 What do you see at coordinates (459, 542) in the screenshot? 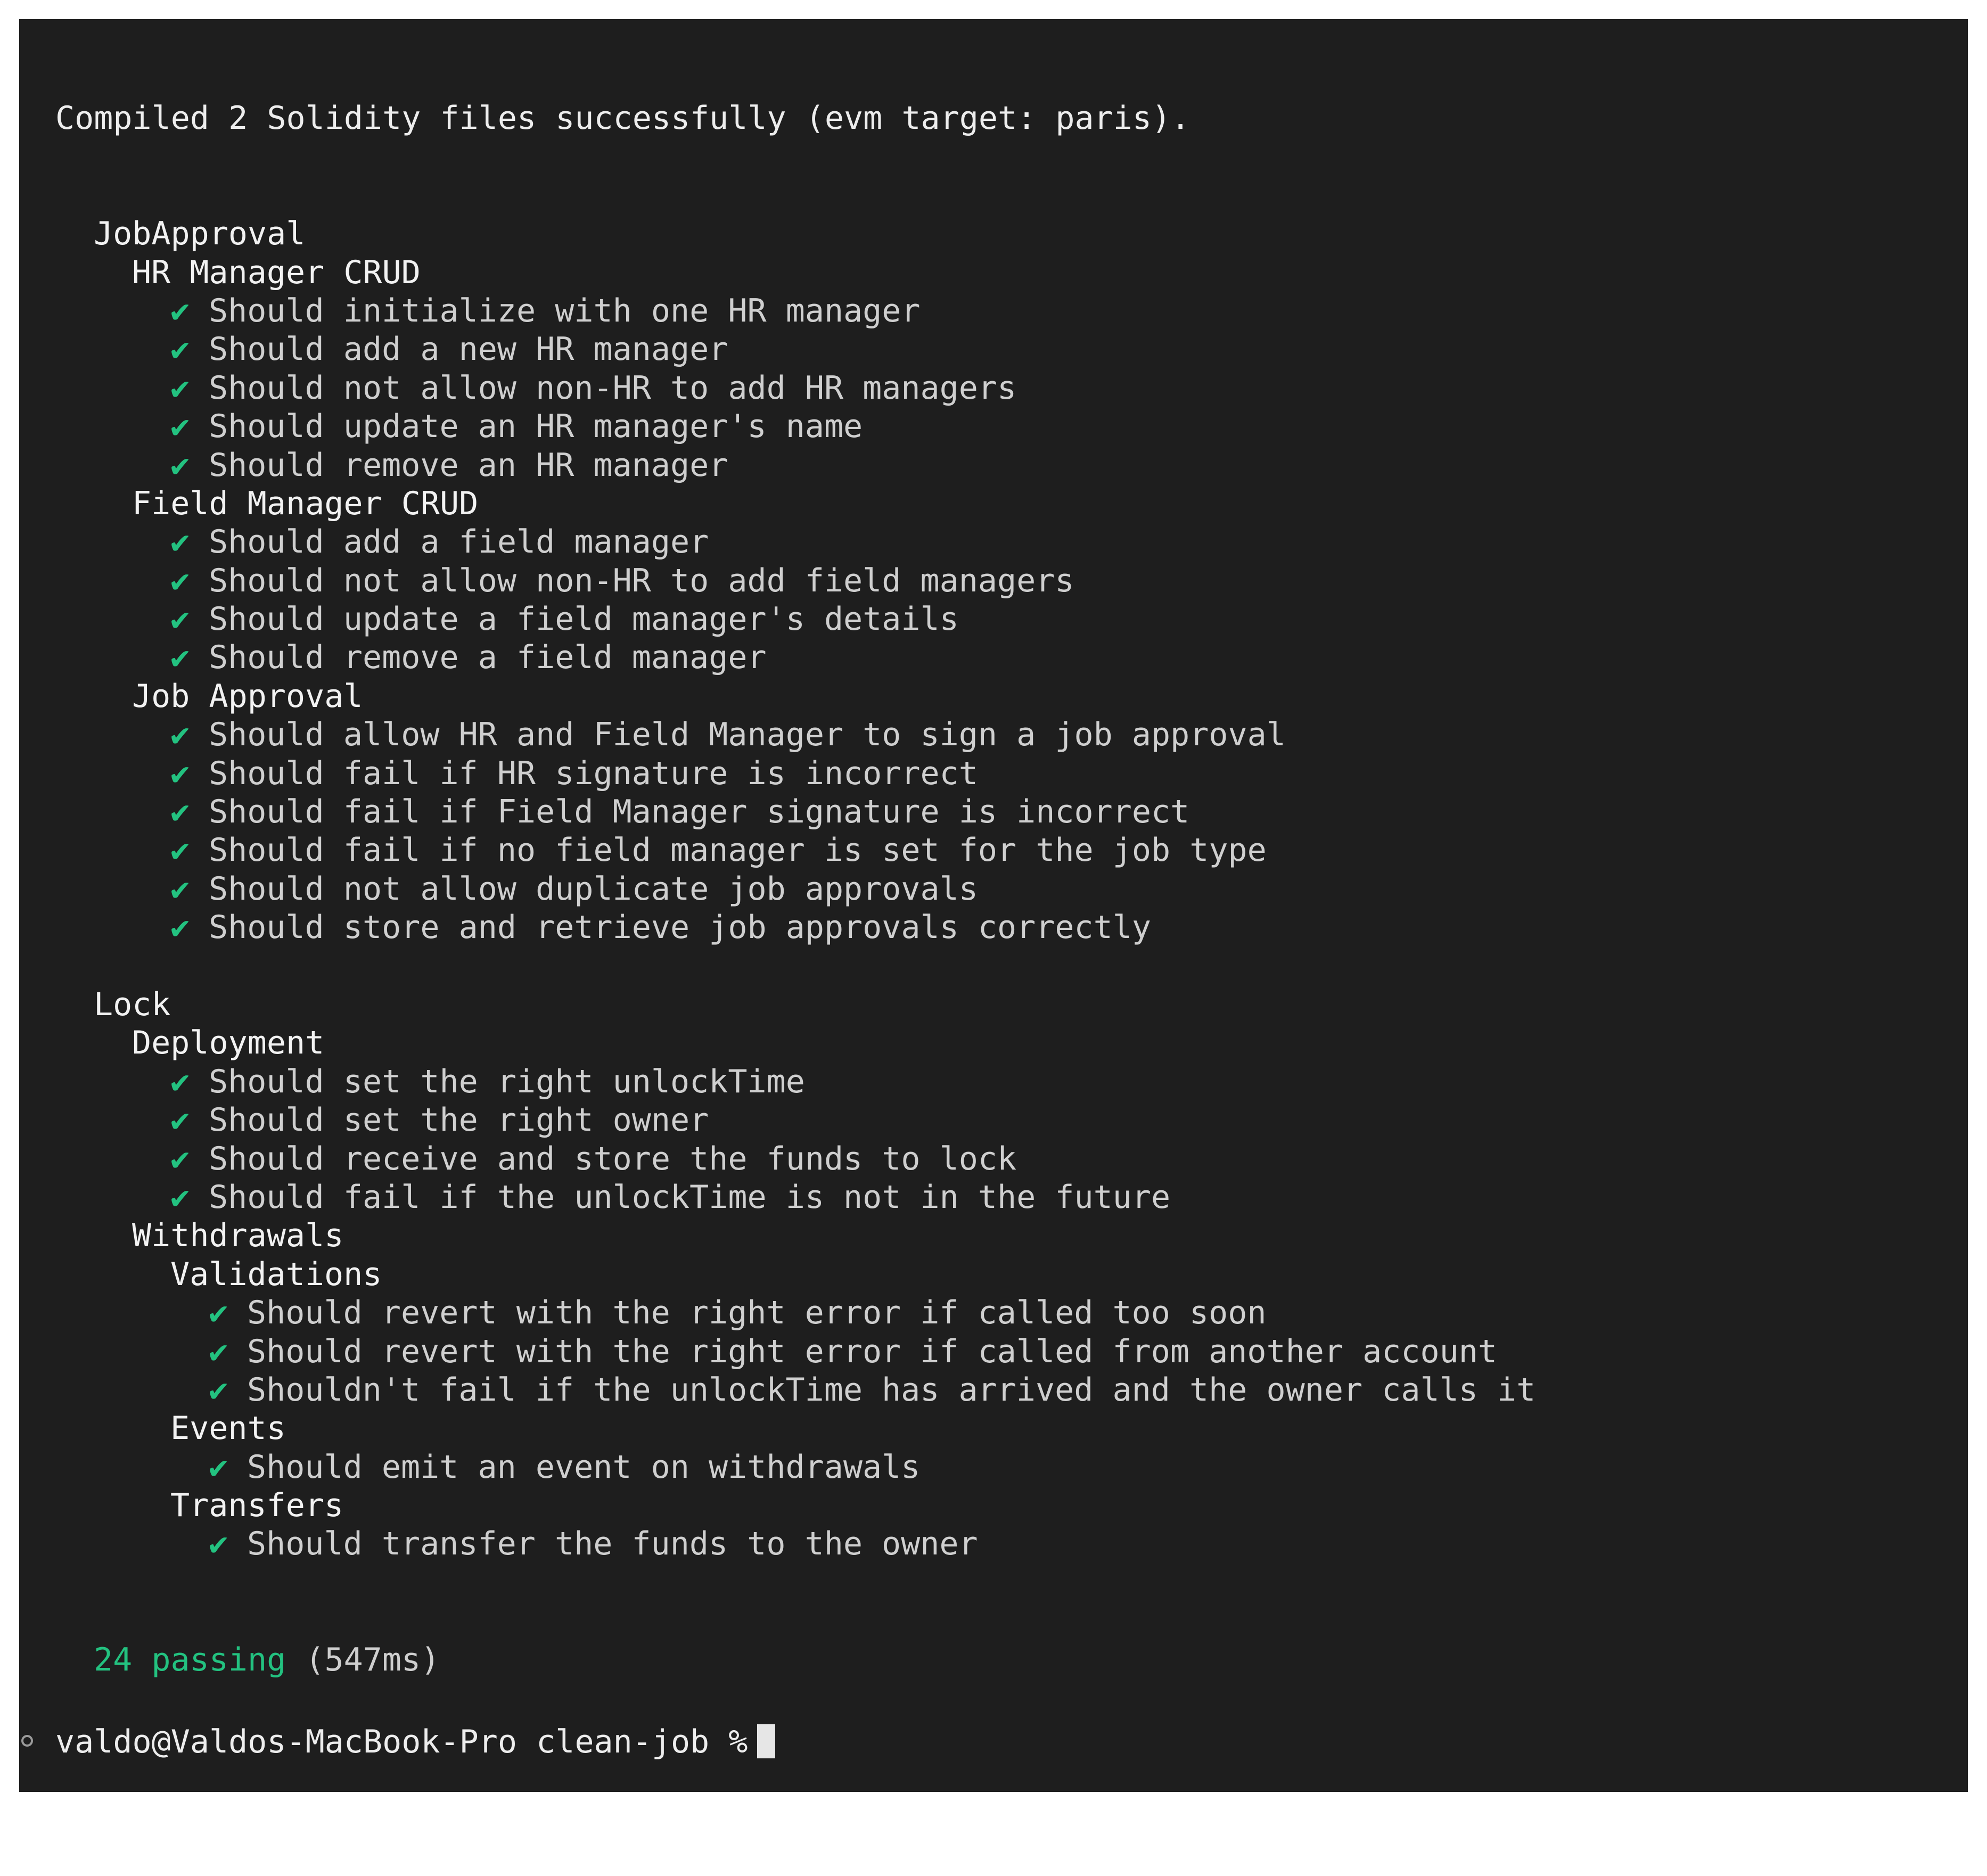
I see `test-name: Should add a field manager` at bounding box center [459, 542].